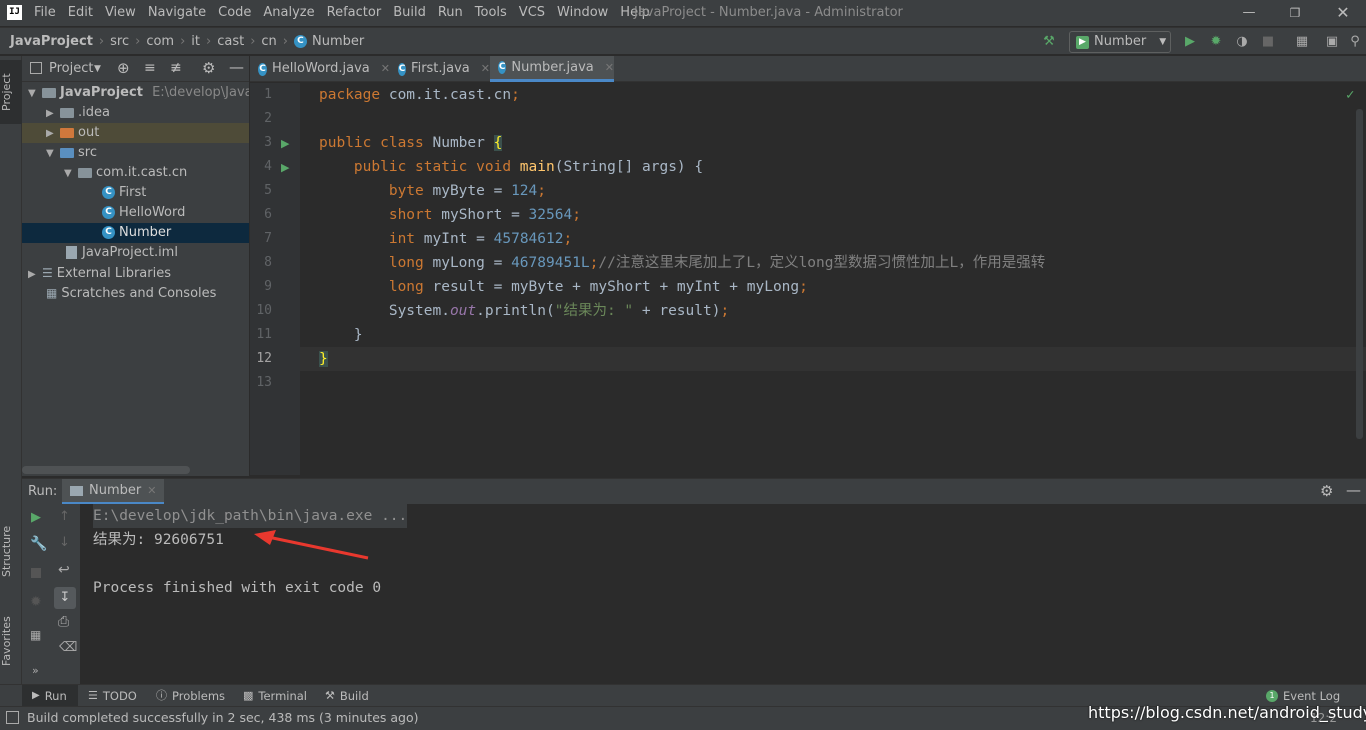  I want to click on breadcrumb-item: JavaProject, so click(51, 41).